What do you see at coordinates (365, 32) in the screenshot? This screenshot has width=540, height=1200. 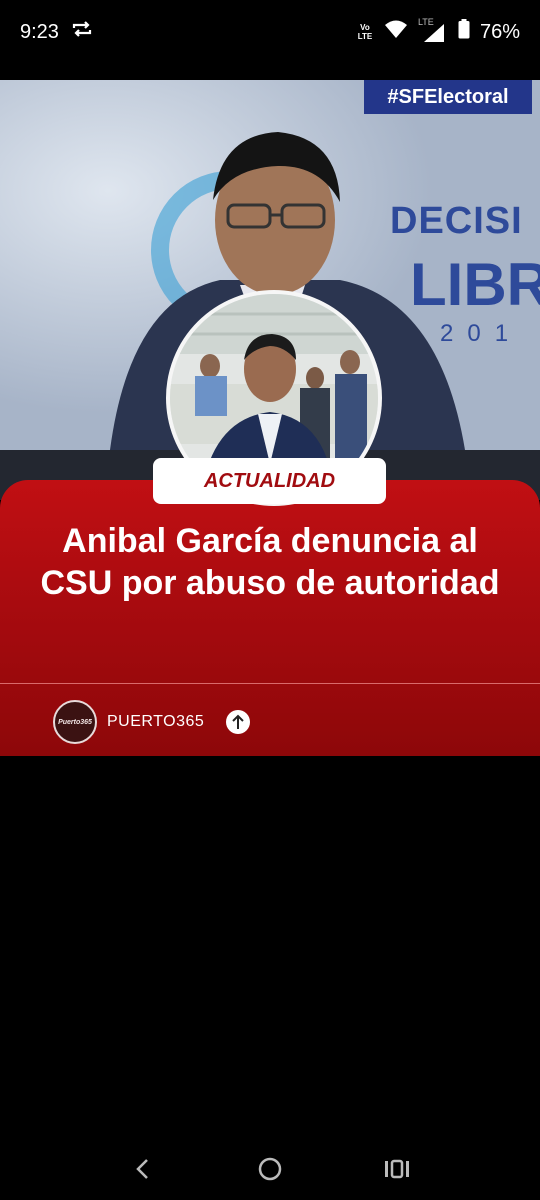 I see `volte-indicator: Vo LTE` at bounding box center [365, 32].